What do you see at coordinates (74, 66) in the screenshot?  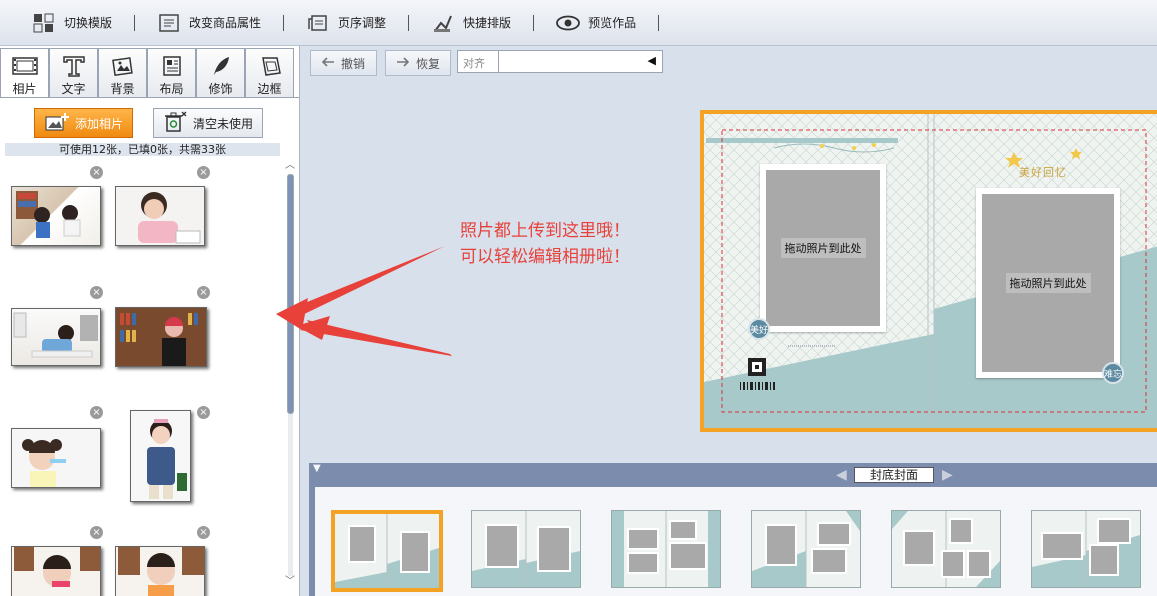 I see `text-icon` at bounding box center [74, 66].